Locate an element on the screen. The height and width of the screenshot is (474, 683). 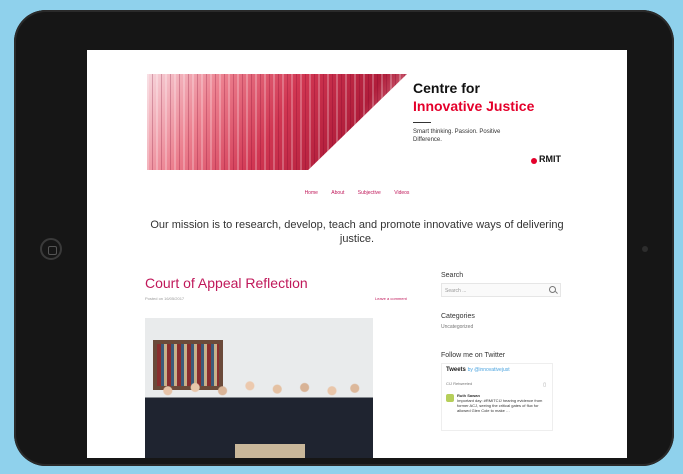
post-photo is located at coordinates (259, 388).